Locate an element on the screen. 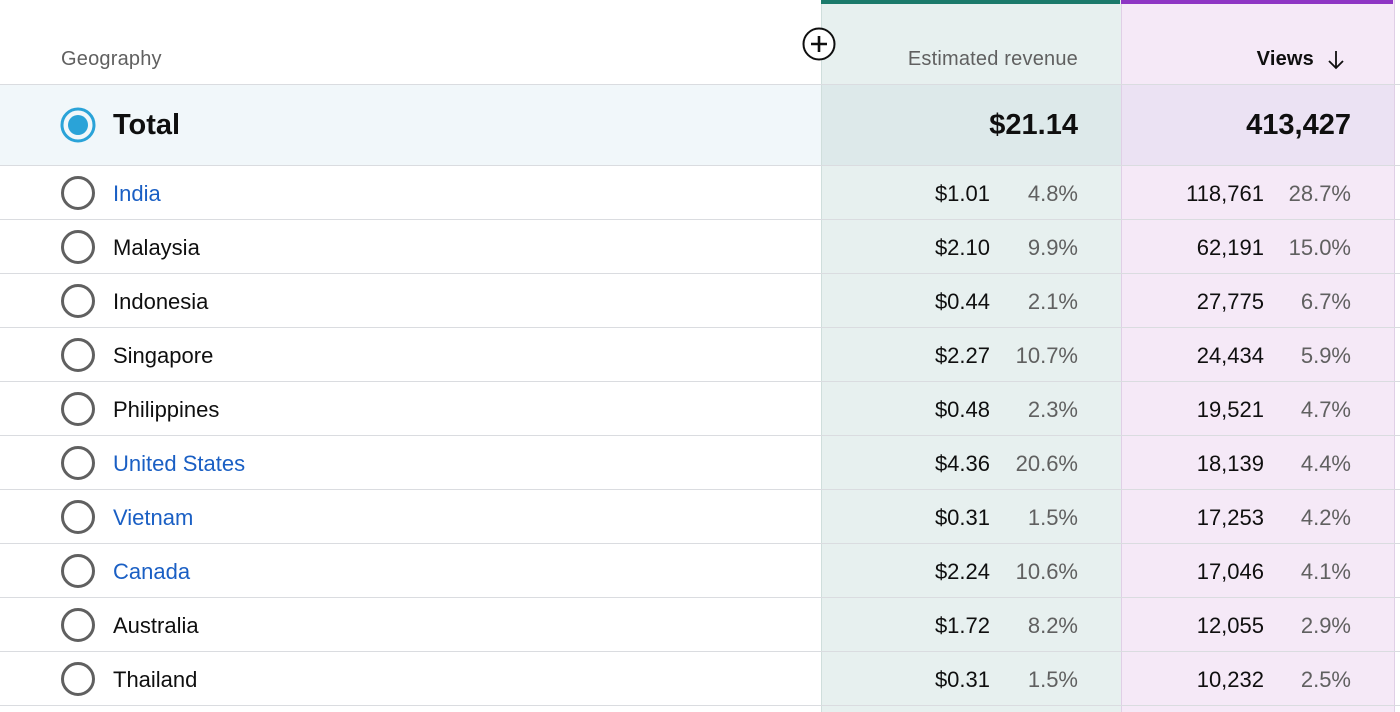 Image resolution: width=1400 pixels, height=712 pixels. views-percent: 4.2% is located at coordinates (1325, 517).